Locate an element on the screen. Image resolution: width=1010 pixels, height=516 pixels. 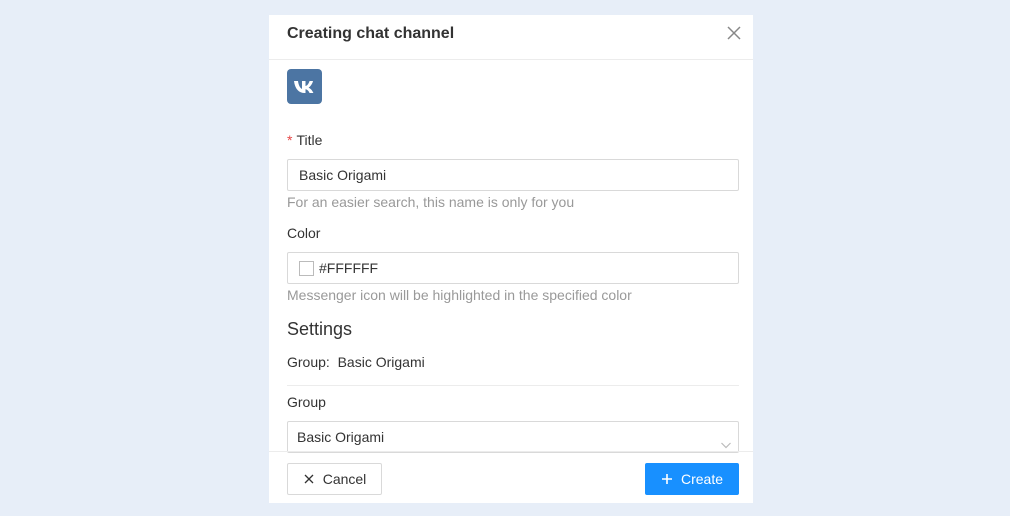
modal-title: Creating chat channel is located at coordinates (371, 33).